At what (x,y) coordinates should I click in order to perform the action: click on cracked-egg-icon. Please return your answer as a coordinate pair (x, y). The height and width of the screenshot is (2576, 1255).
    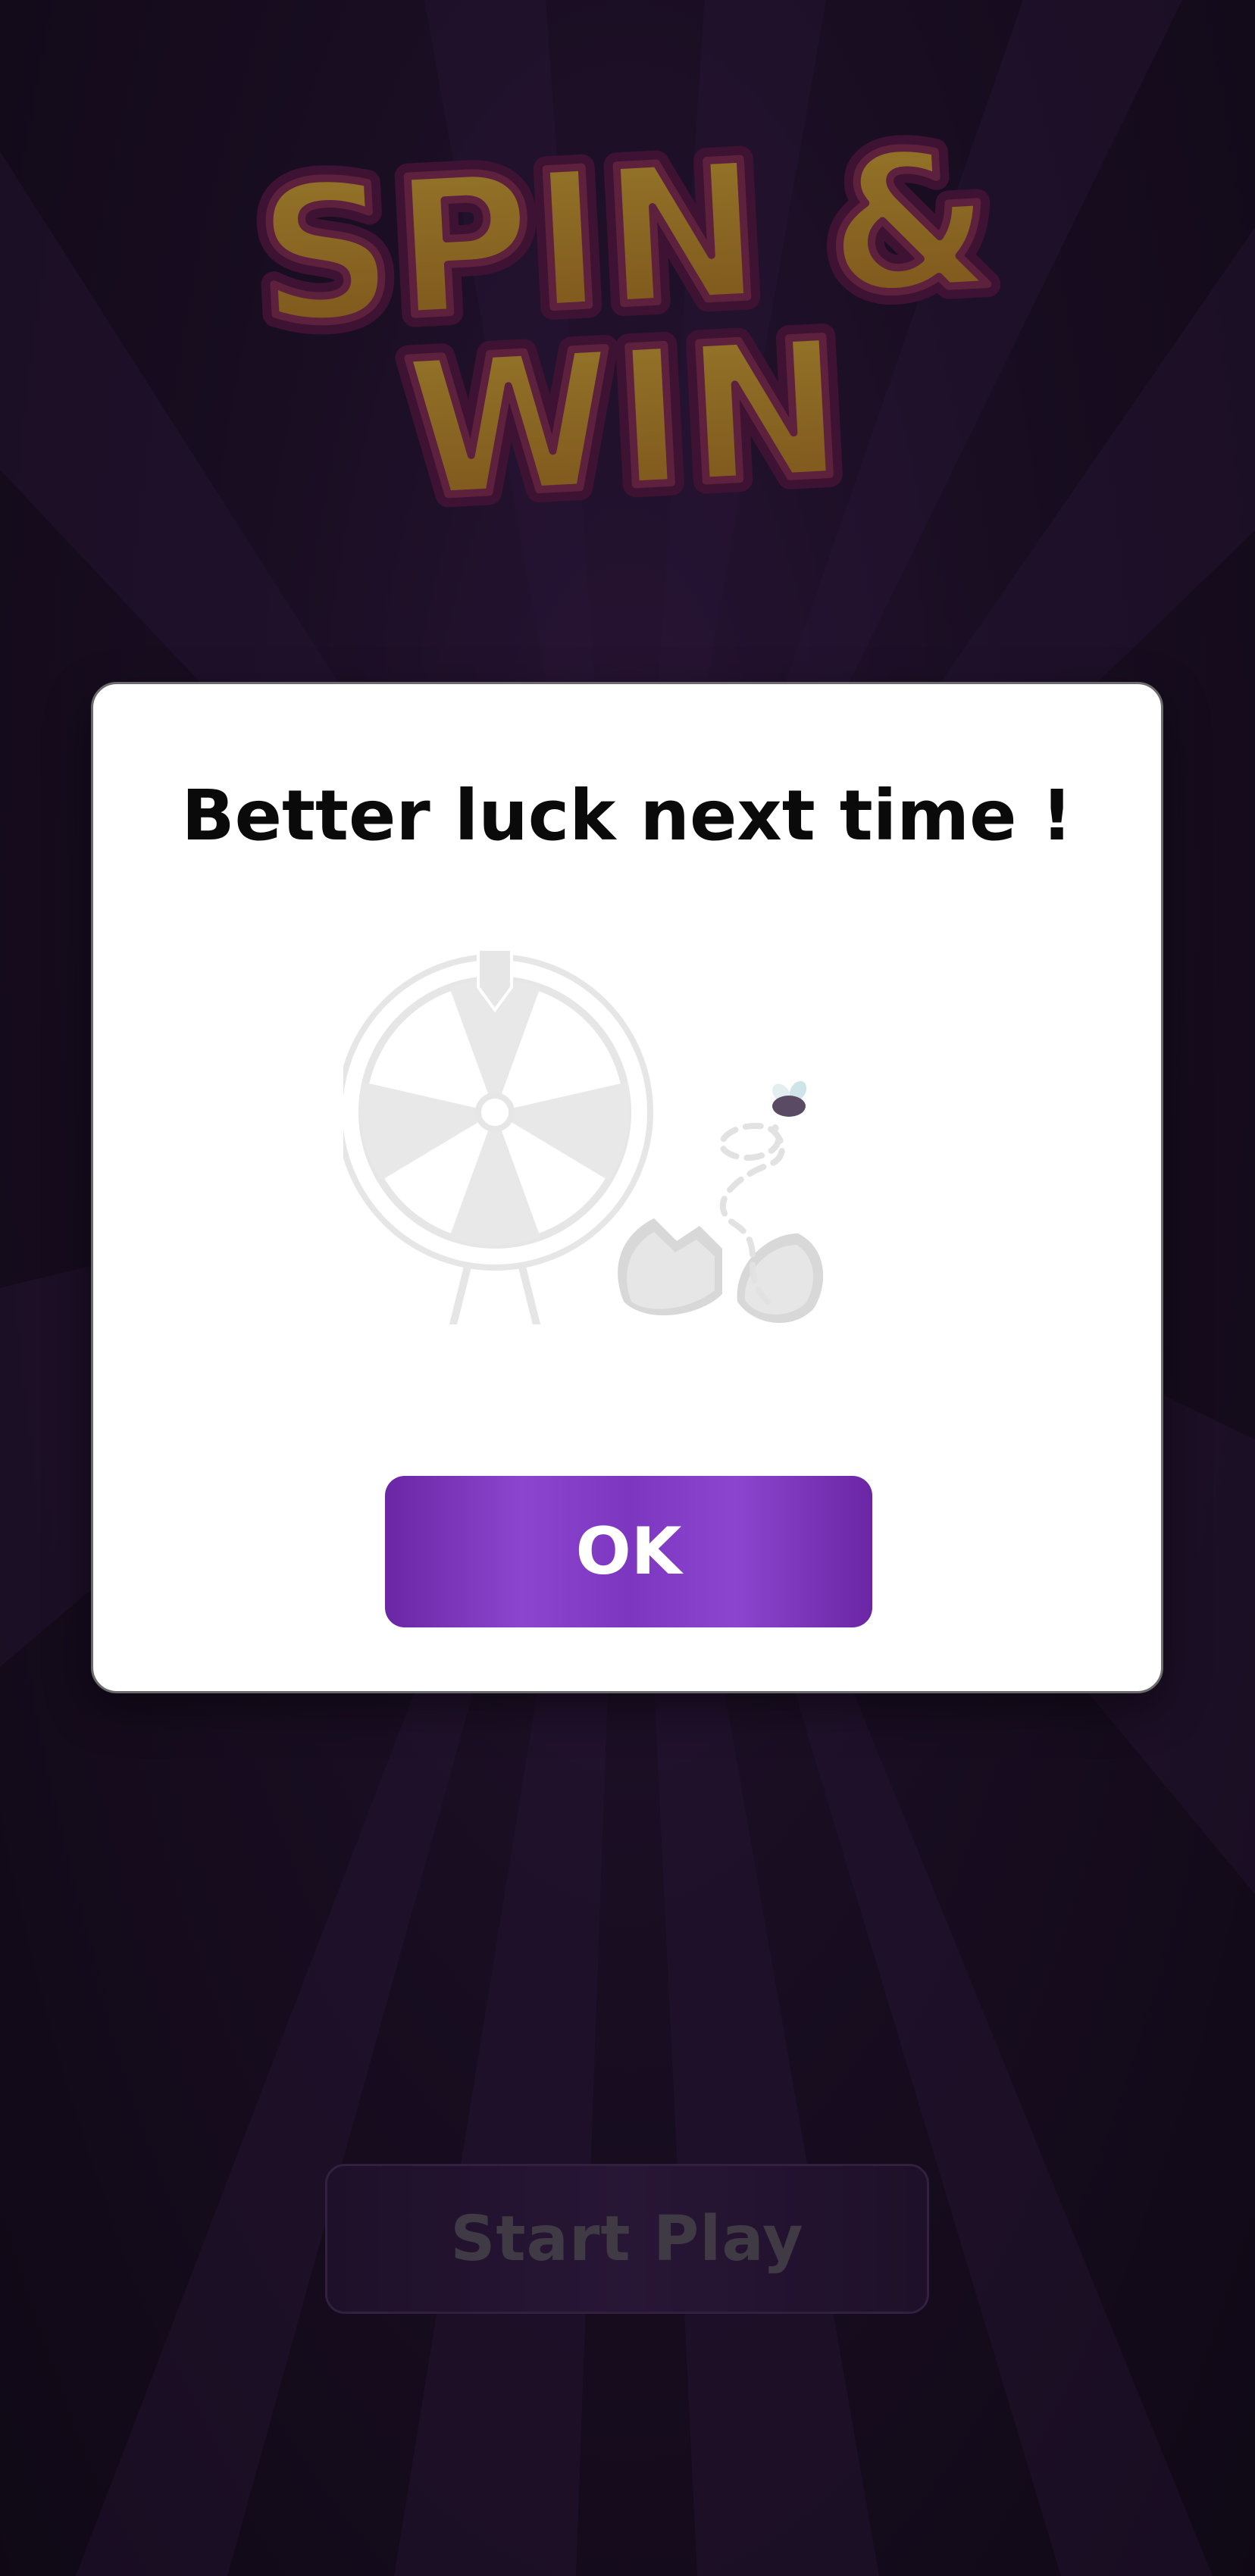
    Looking at the image, I should click on (721, 1271).